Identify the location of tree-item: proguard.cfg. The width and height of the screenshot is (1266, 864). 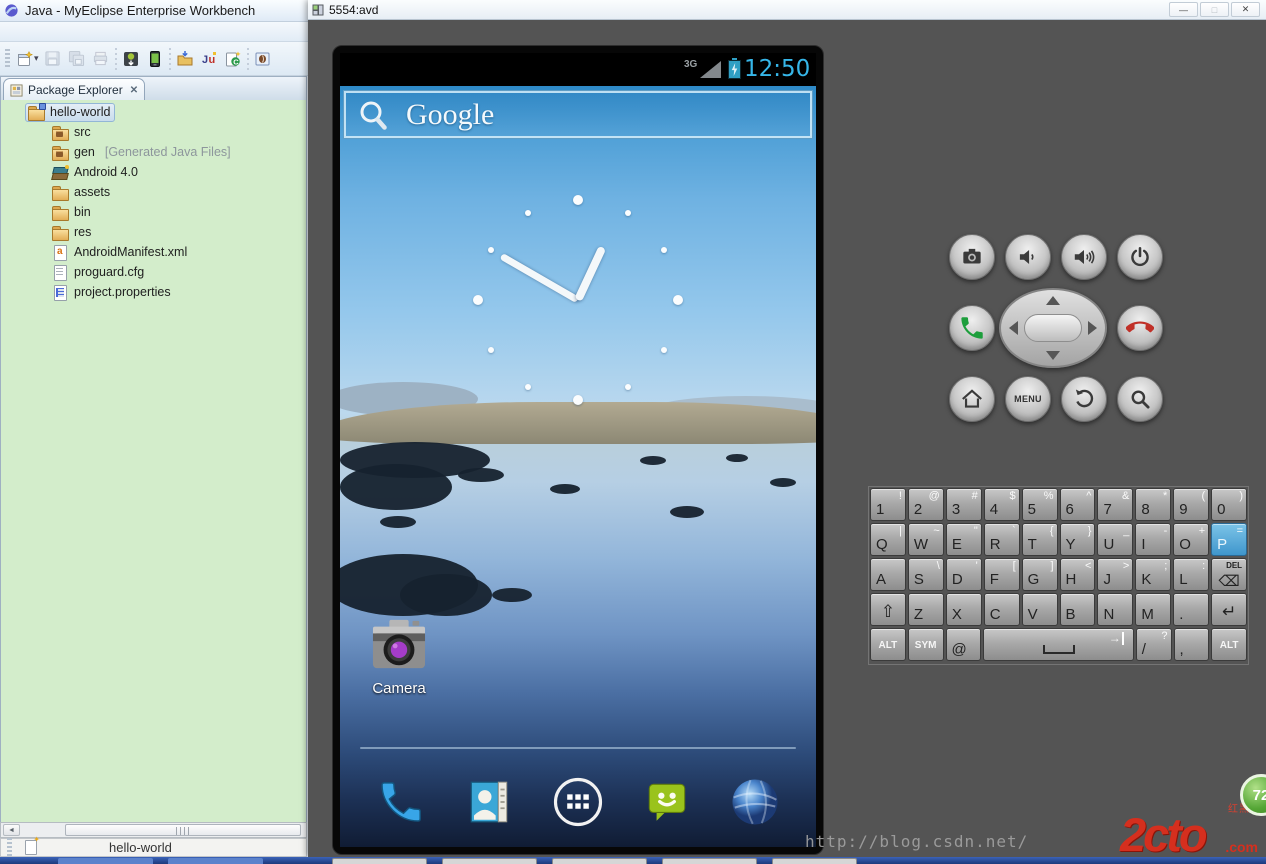
(153, 272).